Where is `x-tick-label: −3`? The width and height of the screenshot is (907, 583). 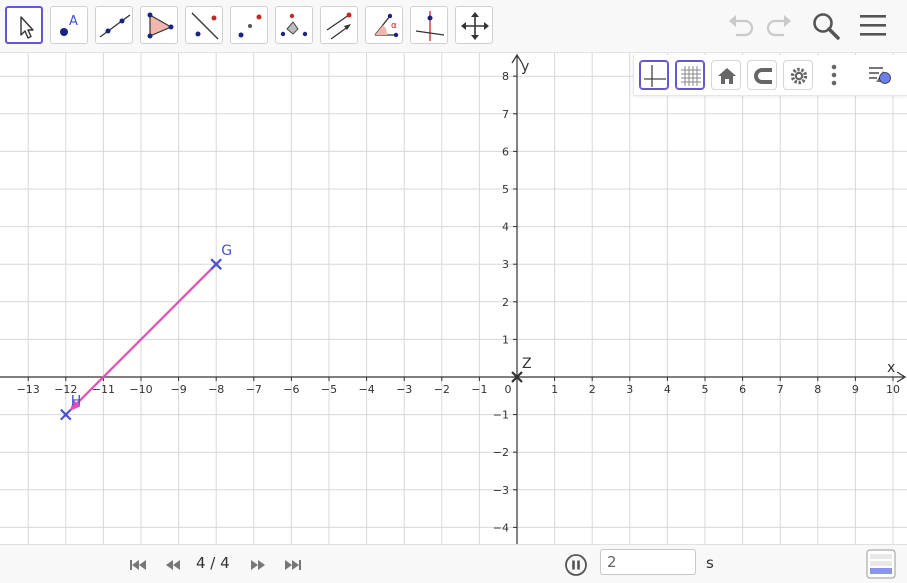 x-tick-label: −3 is located at coordinates (404, 389).